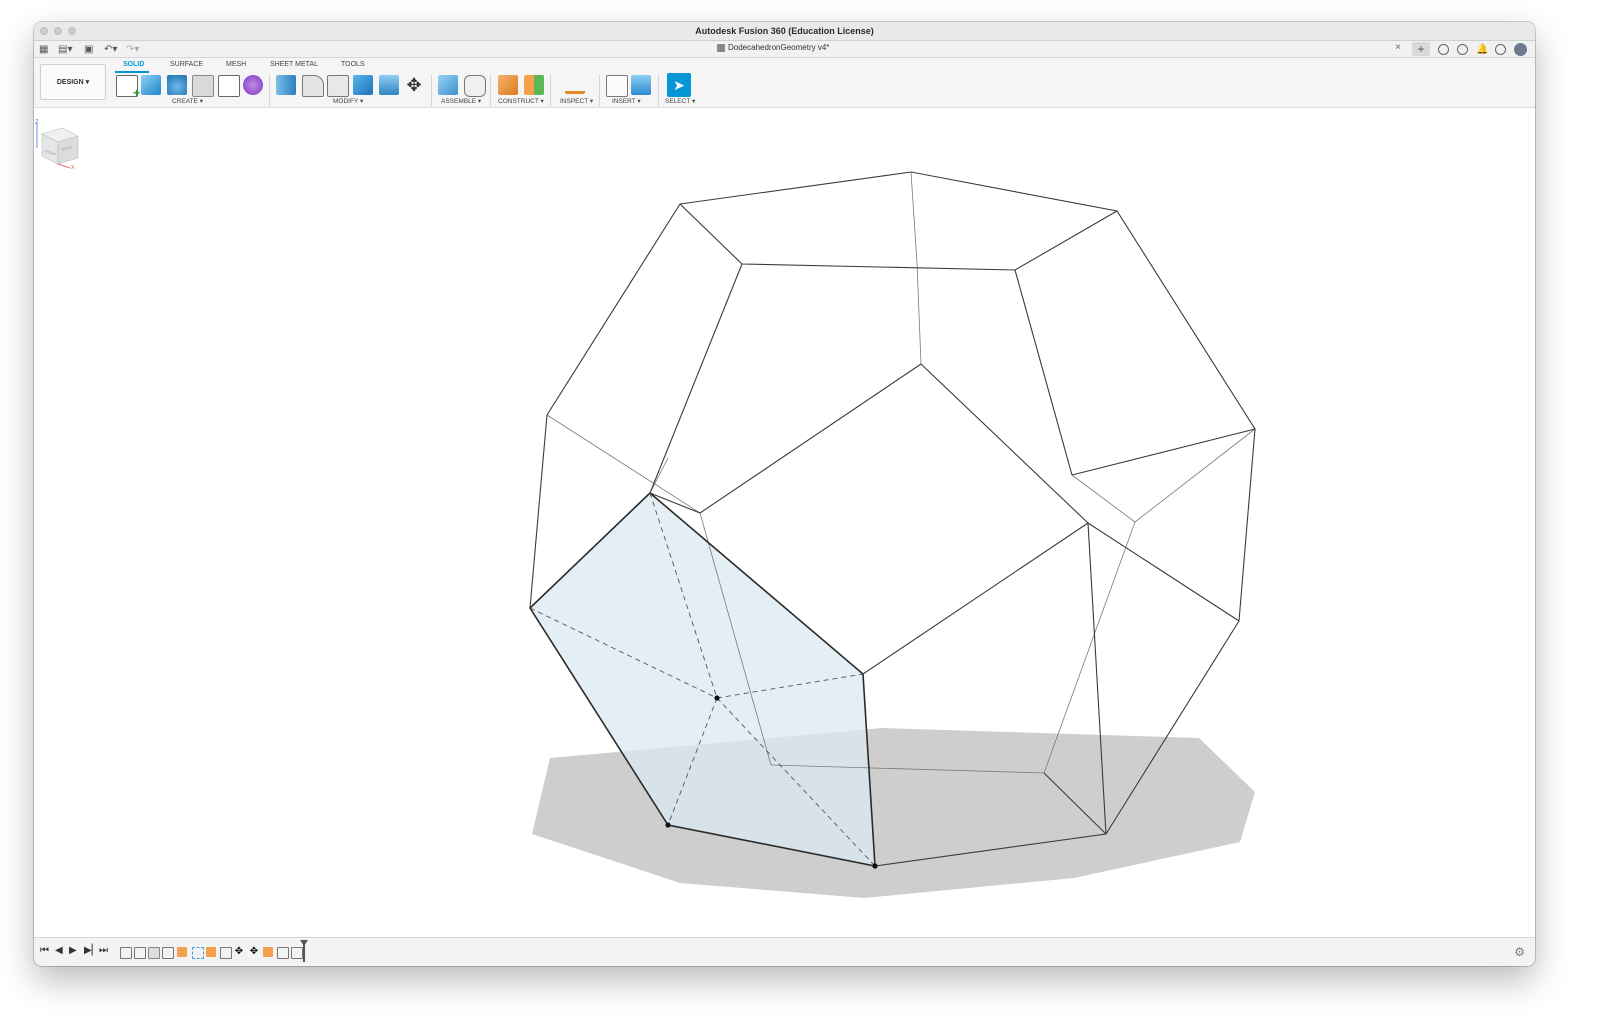 The image size is (1599, 1031). What do you see at coordinates (679, 85) in the screenshot?
I see `select-cursor-icon: ➤` at bounding box center [679, 85].